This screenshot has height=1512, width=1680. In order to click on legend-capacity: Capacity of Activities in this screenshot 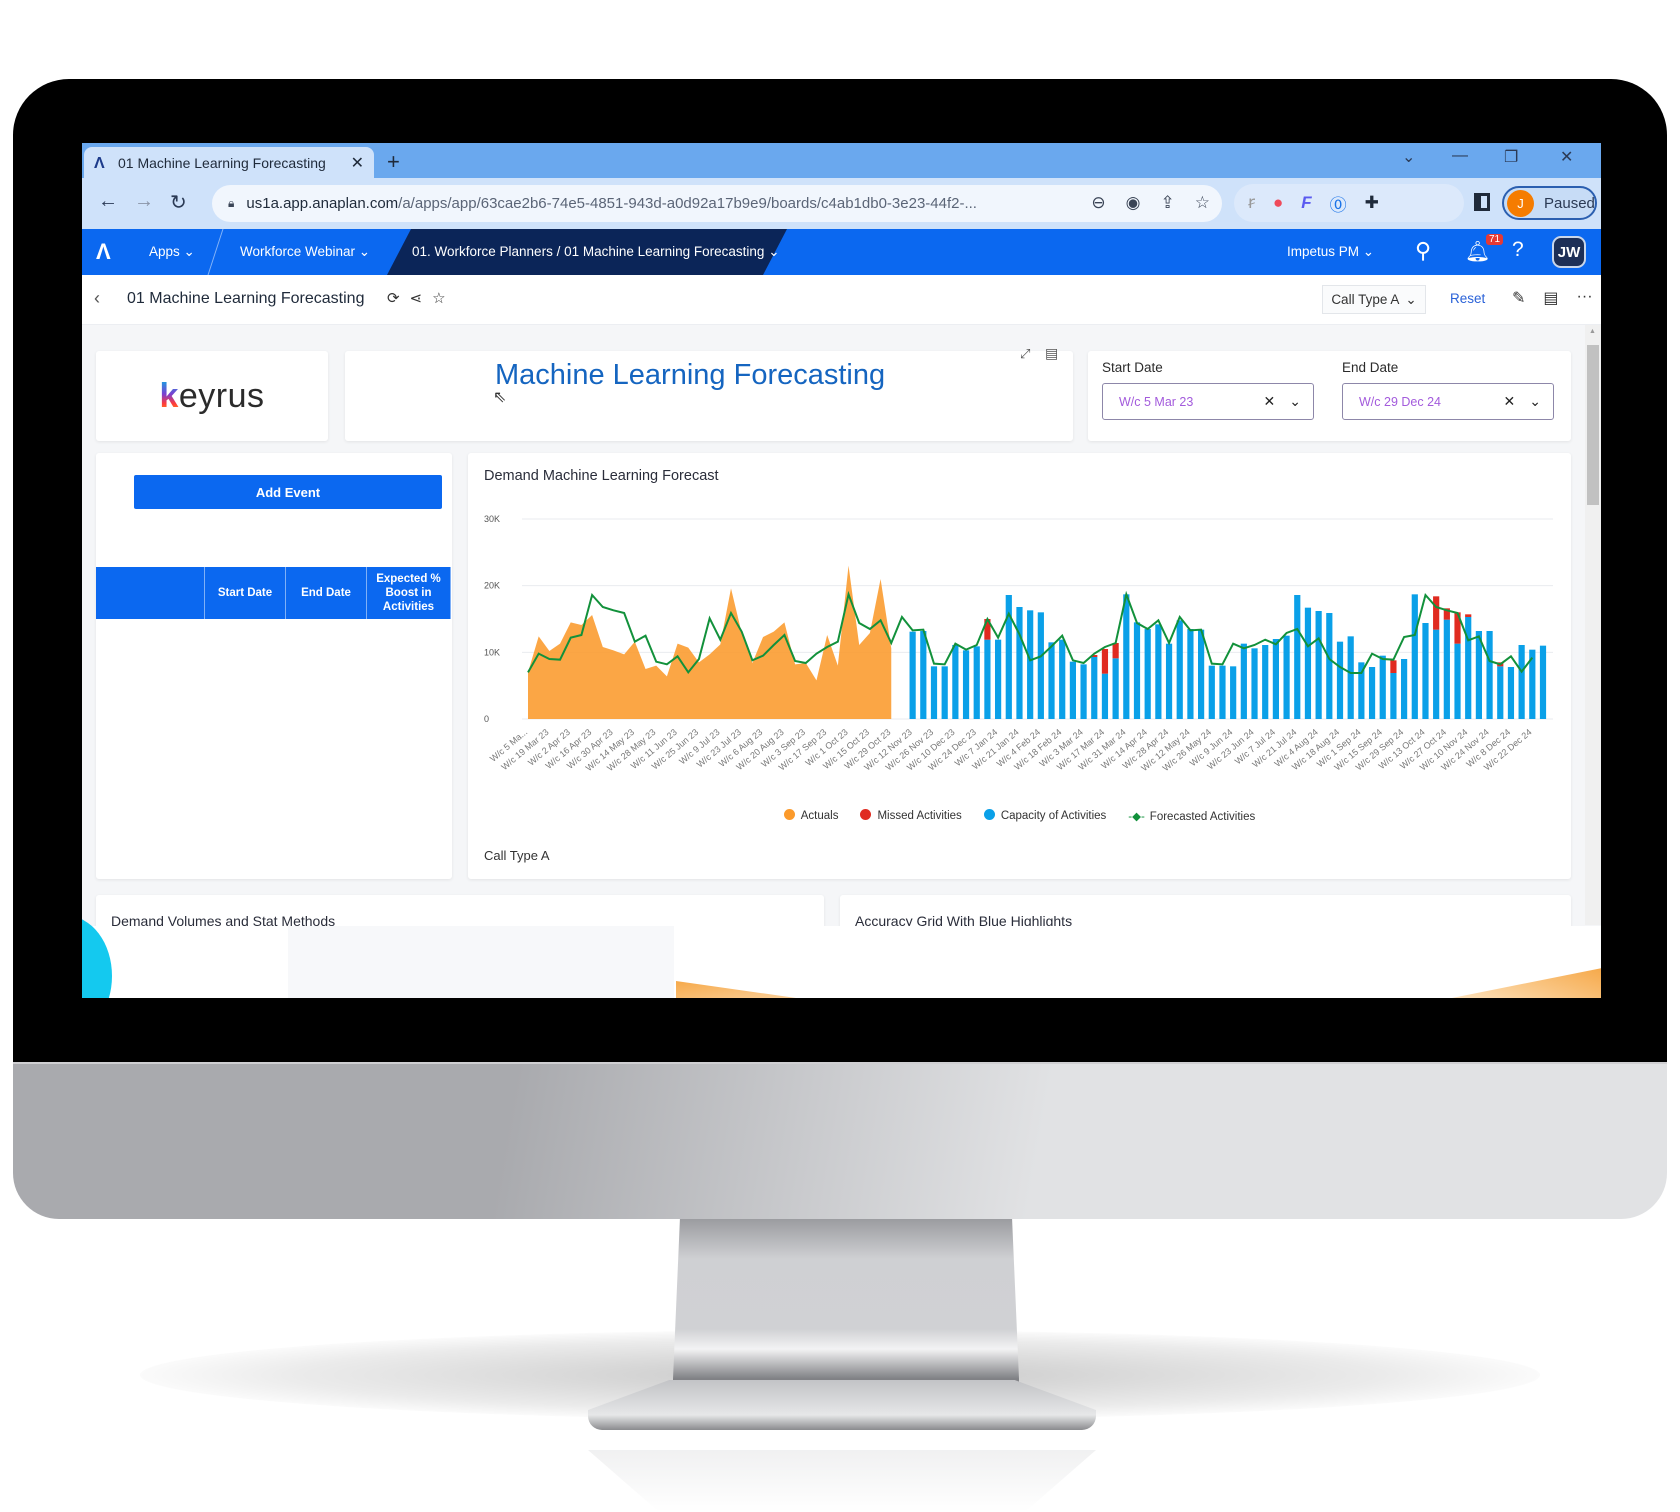, I will do `click(1044, 816)`.